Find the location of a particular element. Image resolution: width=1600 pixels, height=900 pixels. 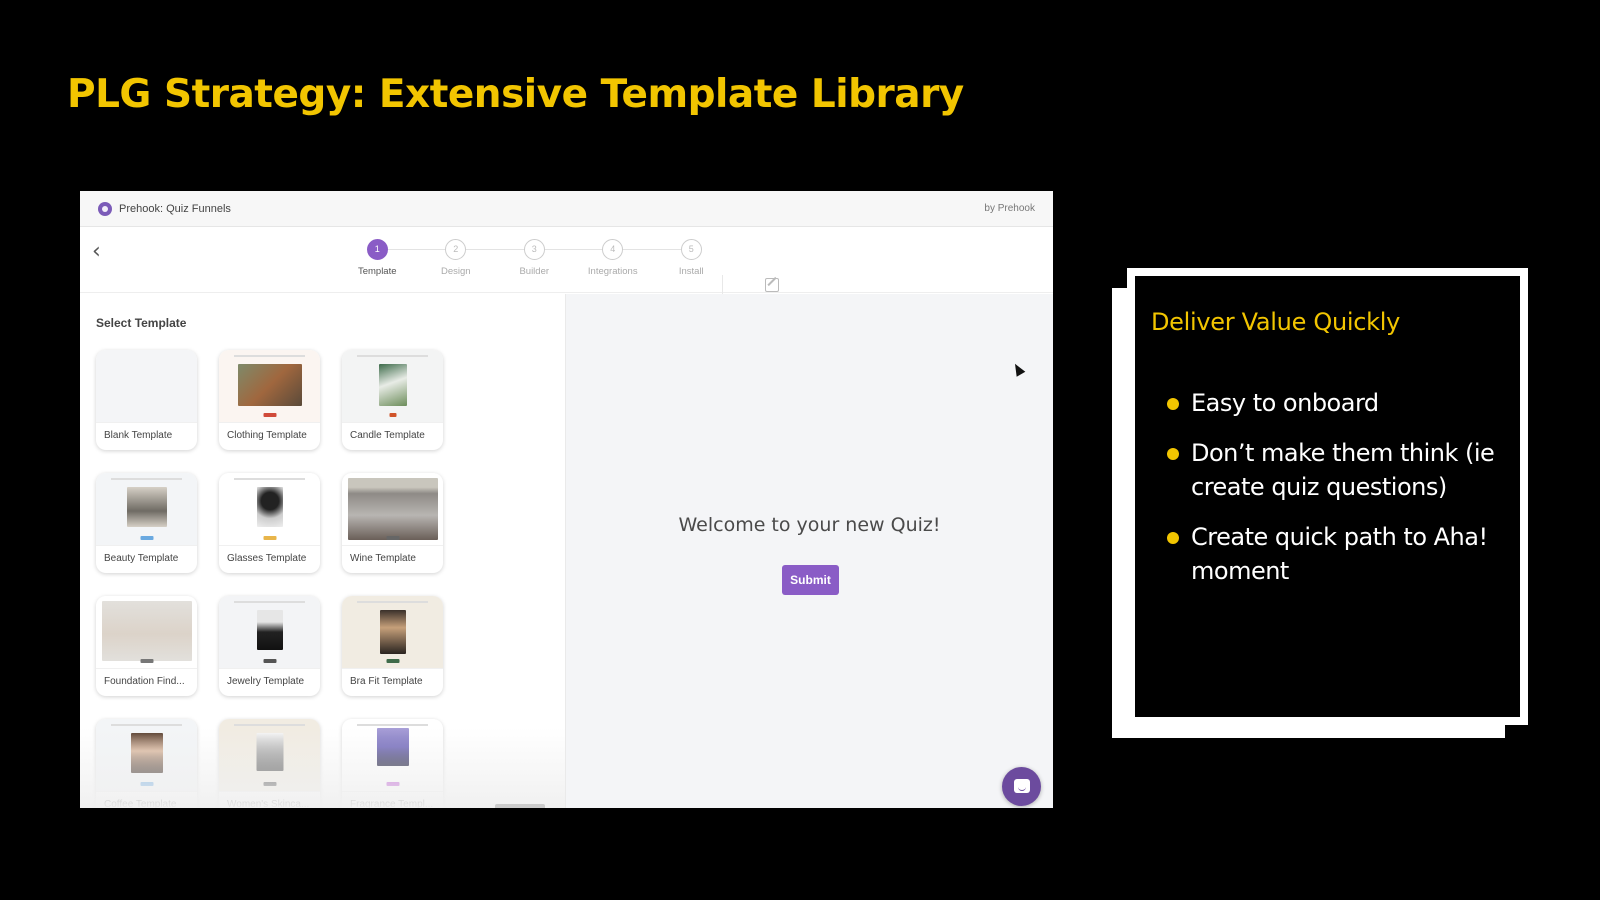

template-card-wine: Wine Template is located at coordinates (392, 523).